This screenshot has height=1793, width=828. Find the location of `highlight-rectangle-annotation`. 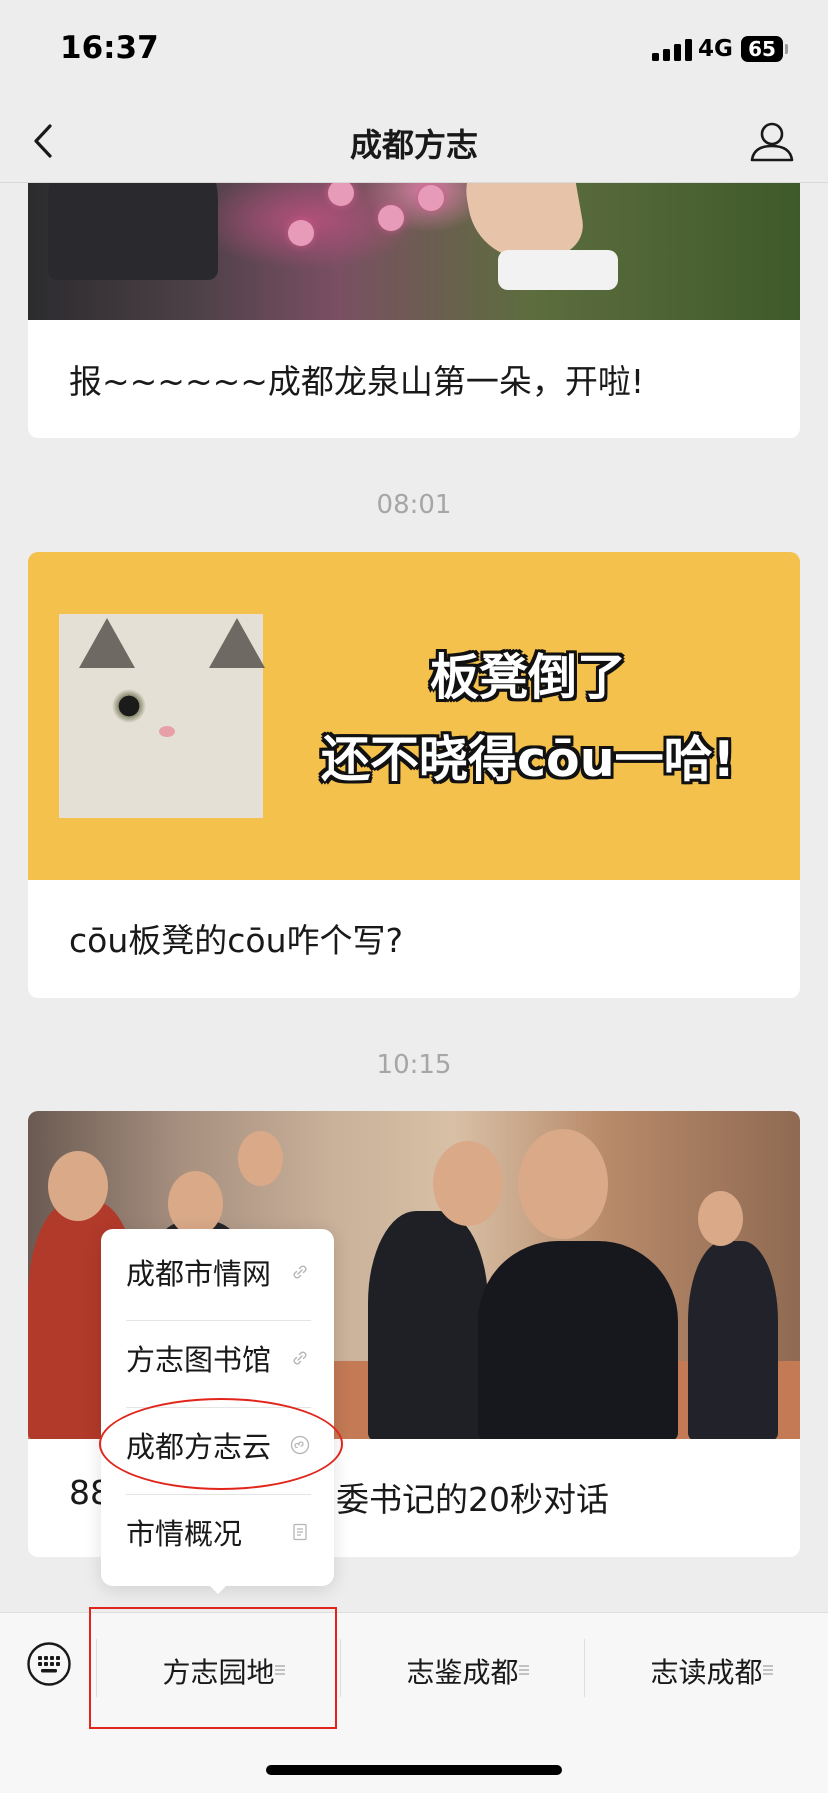

highlight-rectangle-annotation is located at coordinates (213, 1668).